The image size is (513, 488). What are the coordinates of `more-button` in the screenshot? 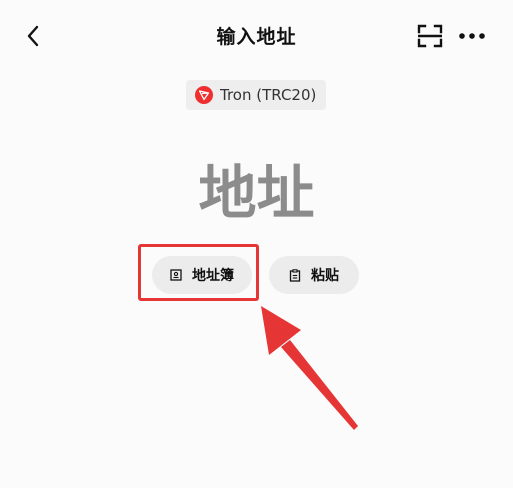 It's located at (472, 36).